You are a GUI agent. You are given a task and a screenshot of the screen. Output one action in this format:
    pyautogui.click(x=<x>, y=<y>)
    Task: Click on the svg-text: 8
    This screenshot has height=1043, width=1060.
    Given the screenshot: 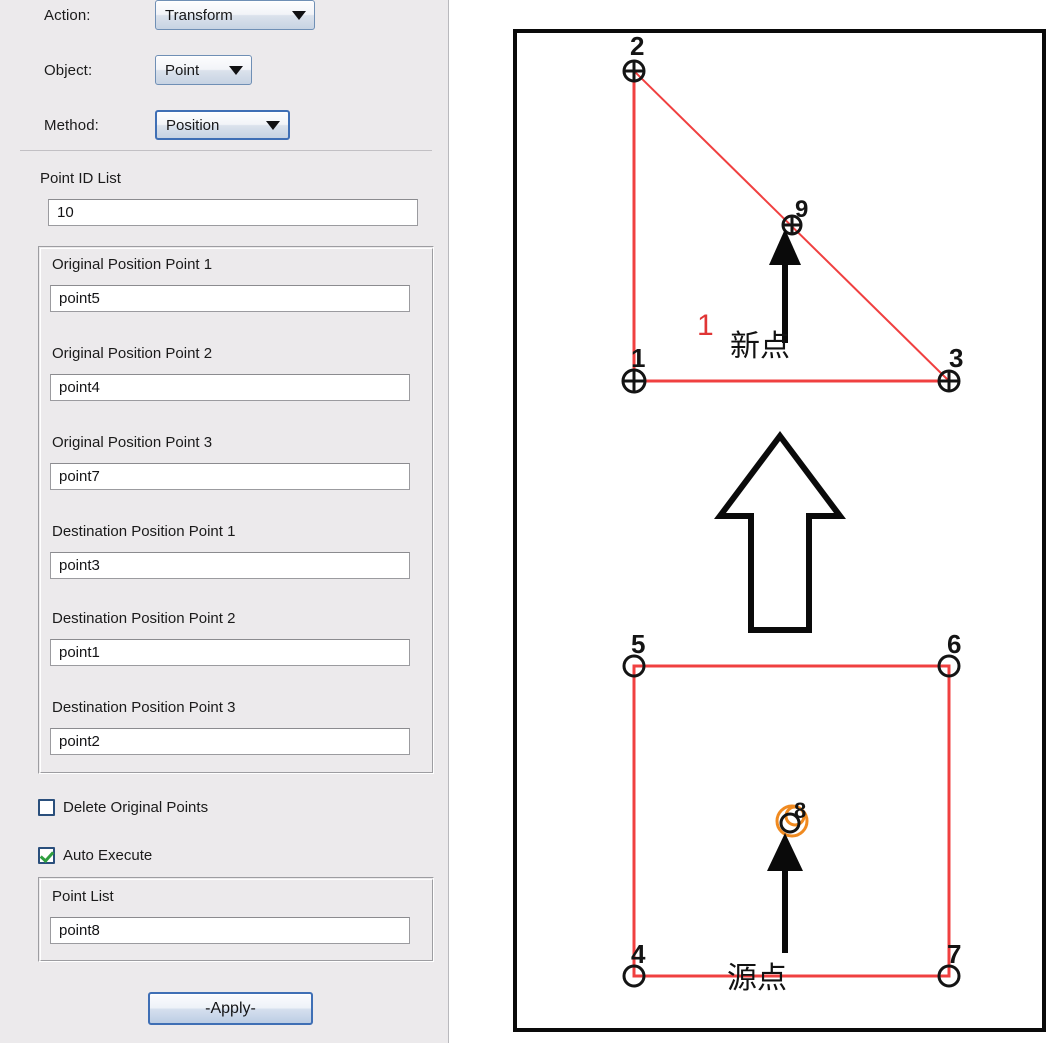 What is the action you would take?
    pyautogui.click(x=800, y=810)
    